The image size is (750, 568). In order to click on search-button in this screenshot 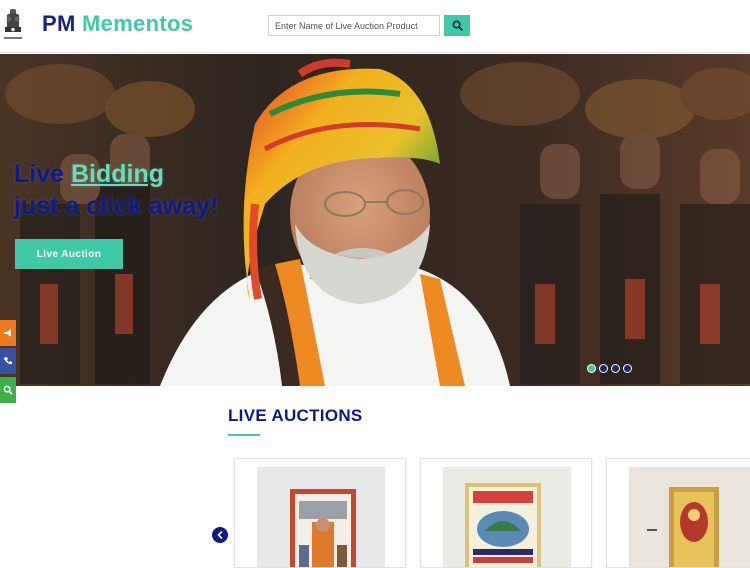, I will do `click(457, 25)`.